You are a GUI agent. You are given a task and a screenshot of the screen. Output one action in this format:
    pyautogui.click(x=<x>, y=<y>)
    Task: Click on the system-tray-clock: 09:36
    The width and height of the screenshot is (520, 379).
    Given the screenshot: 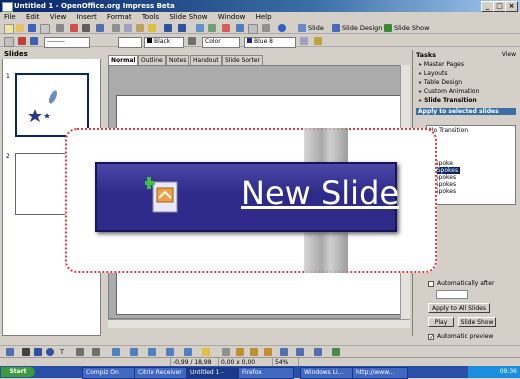 What is the action you would take?
    pyautogui.click(x=494, y=372)
    